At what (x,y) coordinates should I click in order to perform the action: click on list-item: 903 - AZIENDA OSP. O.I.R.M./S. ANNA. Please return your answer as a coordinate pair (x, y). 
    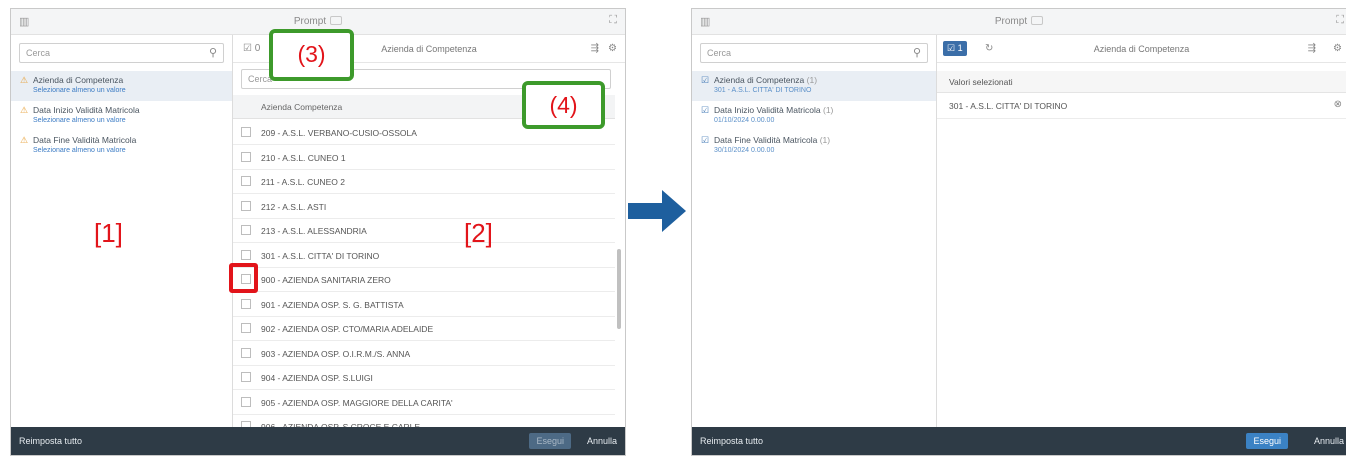
    Looking at the image, I should click on (424, 354).